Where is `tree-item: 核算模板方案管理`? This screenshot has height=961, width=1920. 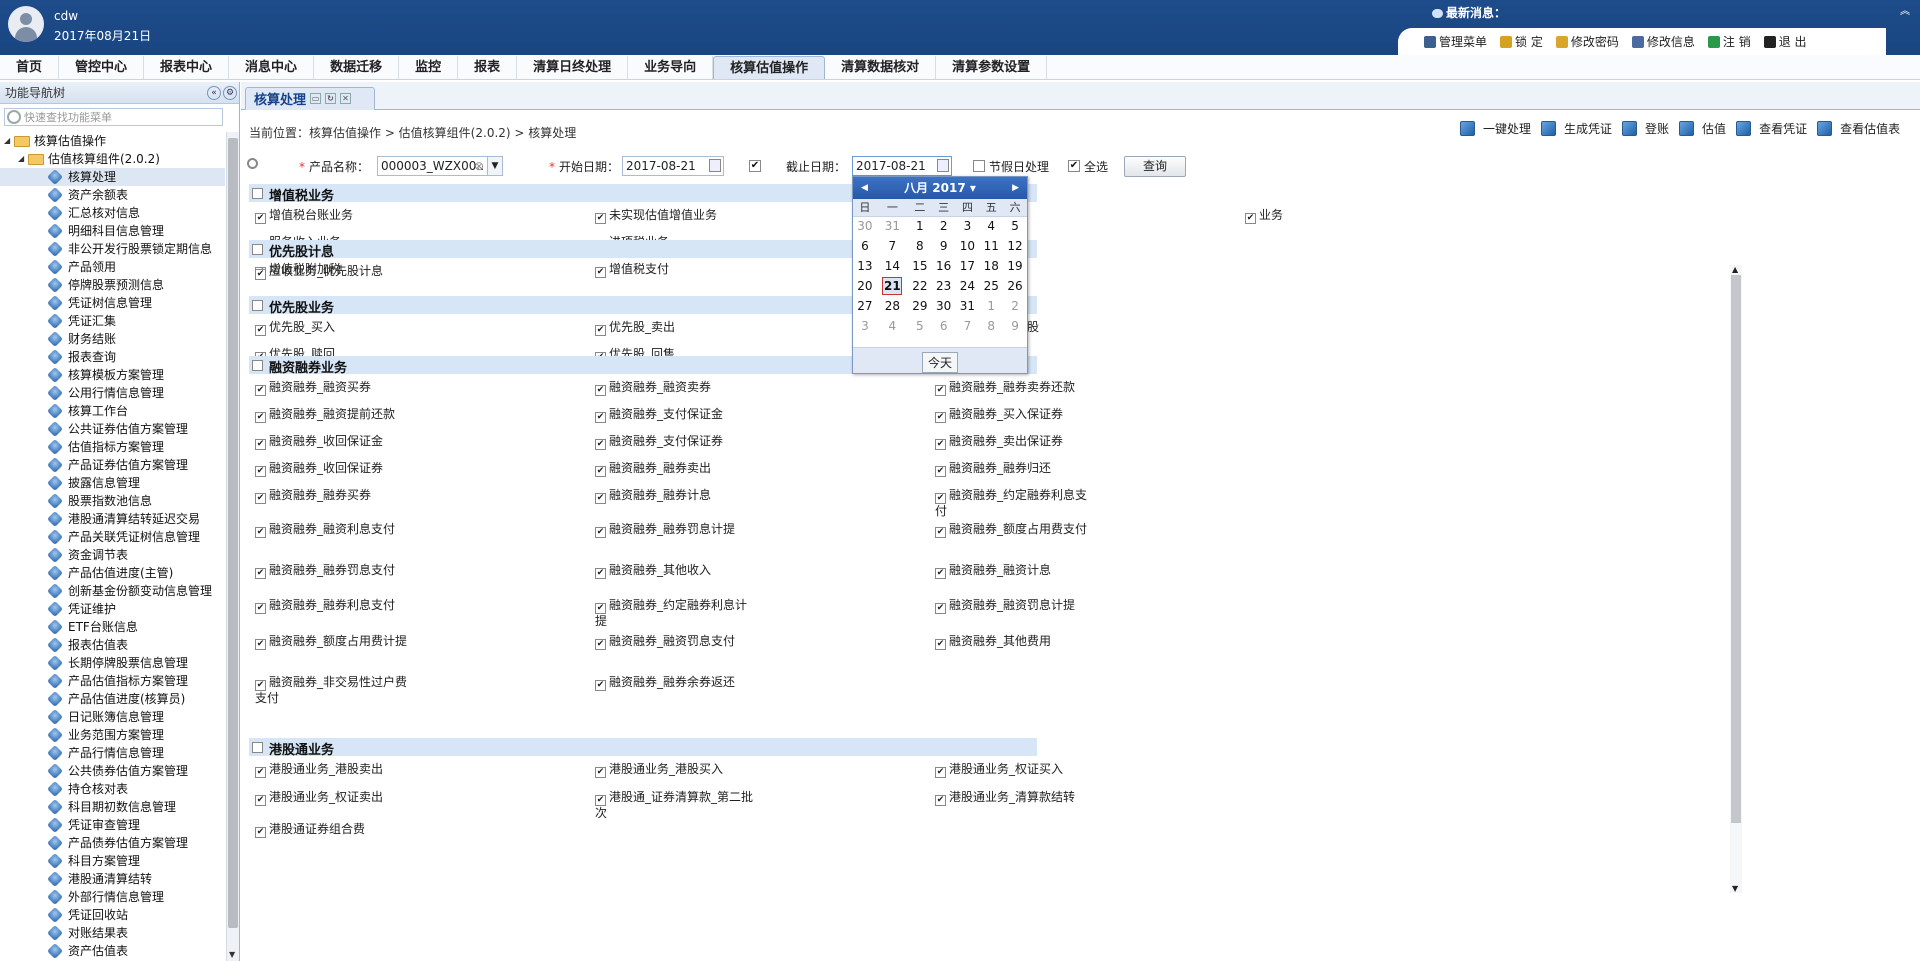
tree-item: 核算模板方案管理 is located at coordinates (112, 375).